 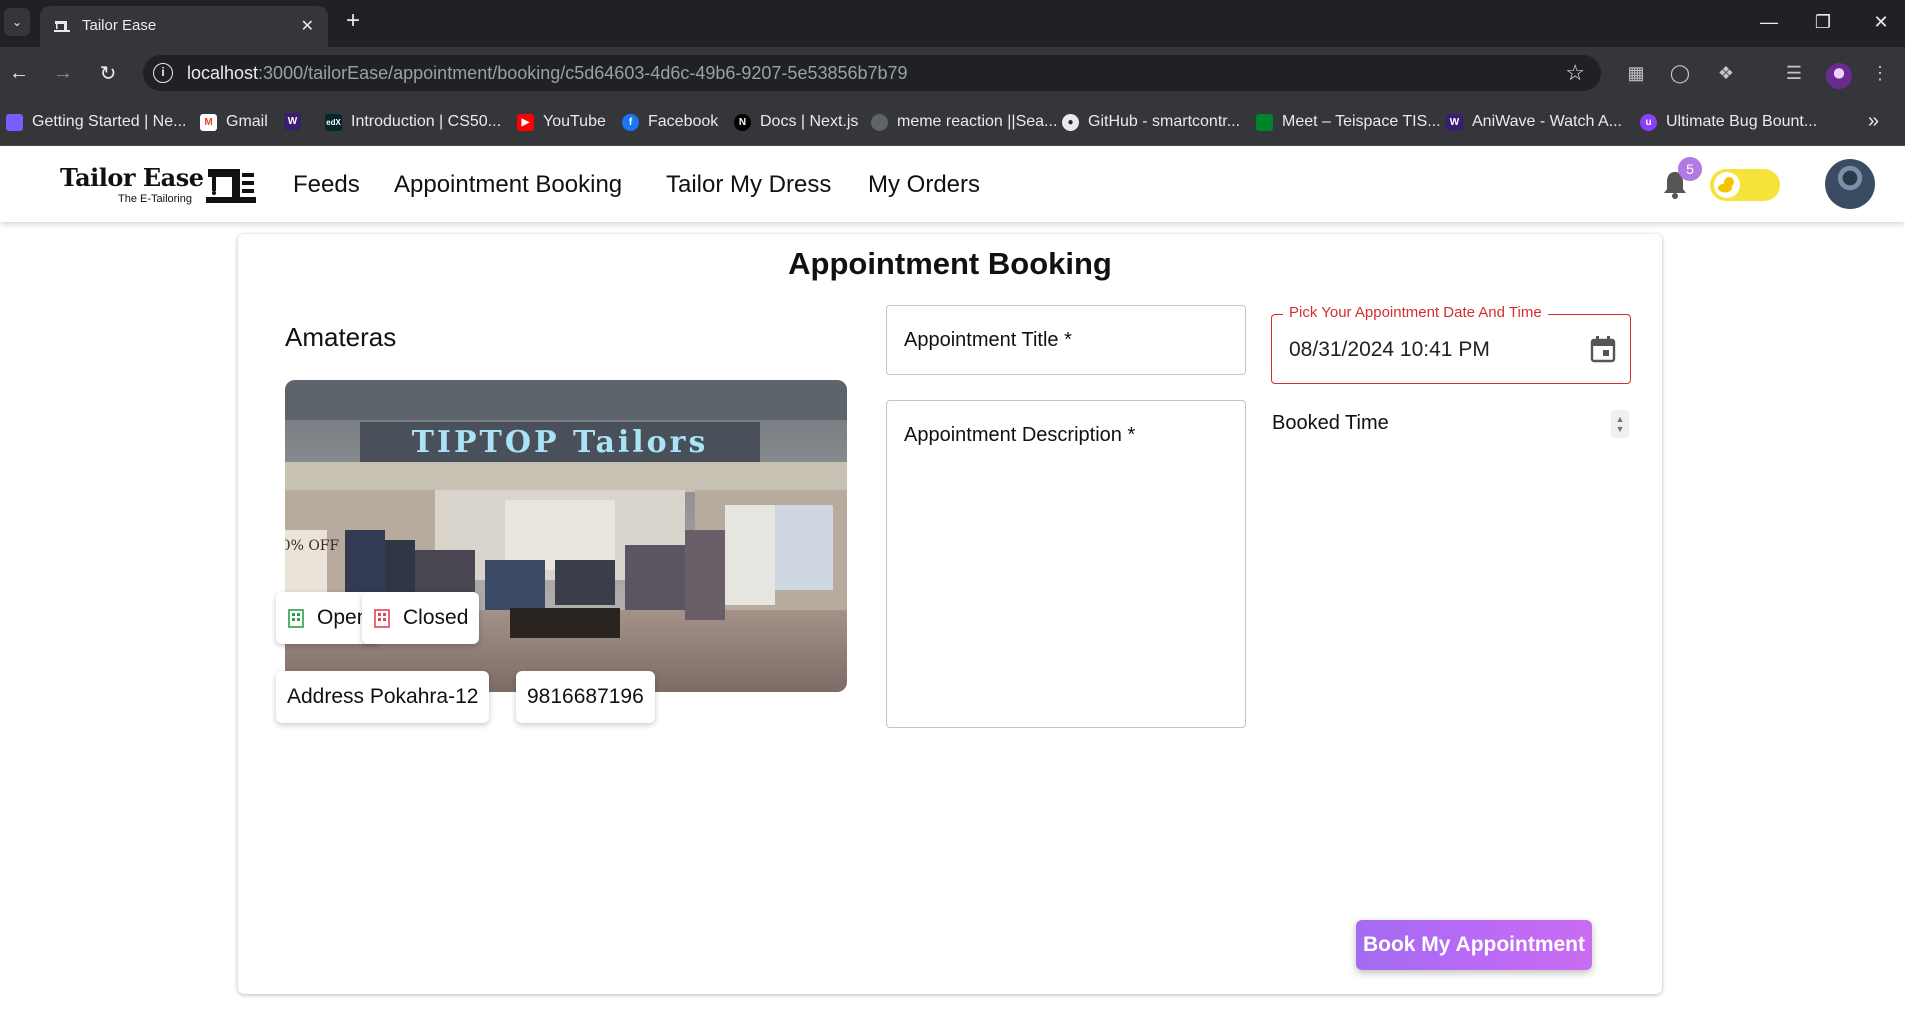 I want to click on site-info-icon: i, so click(x=163, y=73).